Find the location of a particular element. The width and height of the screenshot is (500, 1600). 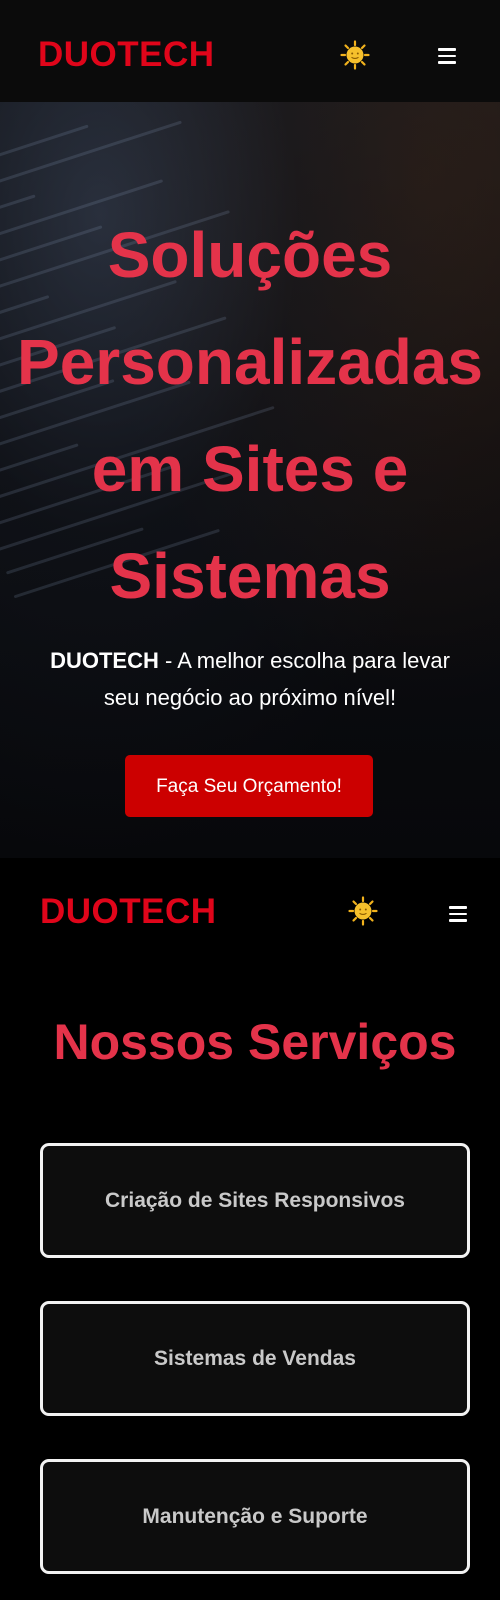

service-card-label: Manutenção e Suporte is located at coordinates (255, 1516).